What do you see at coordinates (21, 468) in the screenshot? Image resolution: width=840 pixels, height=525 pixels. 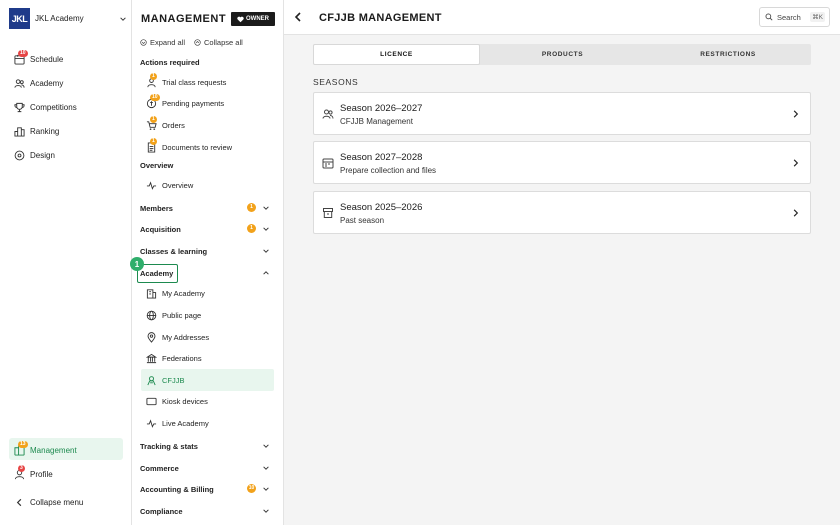 I see `profile-badge: 3` at bounding box center [21, 468].